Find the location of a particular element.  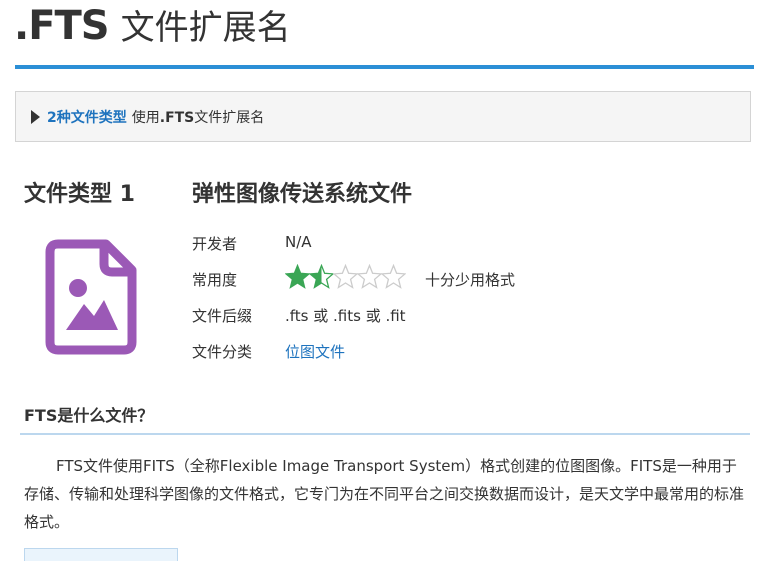

popularity-stars is located at coordinates (345, 277).